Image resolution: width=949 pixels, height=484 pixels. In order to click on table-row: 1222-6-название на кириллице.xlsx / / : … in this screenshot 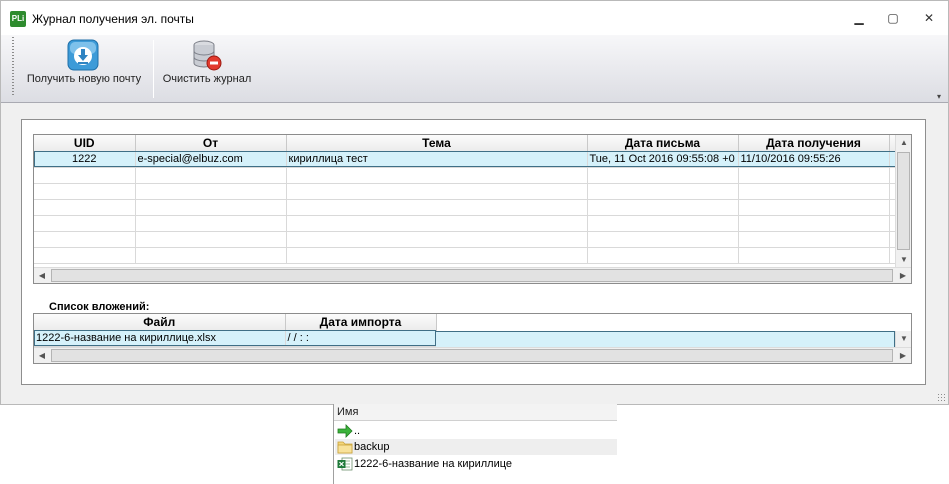, I will do `click(235, 338)`.